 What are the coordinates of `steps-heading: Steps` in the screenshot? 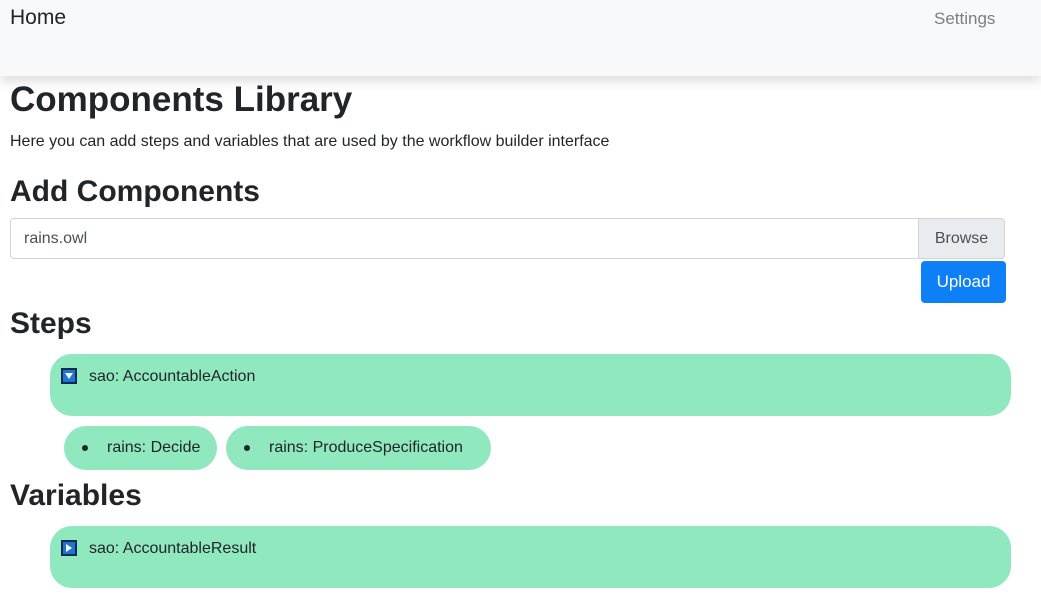 It's located at (51, 323).